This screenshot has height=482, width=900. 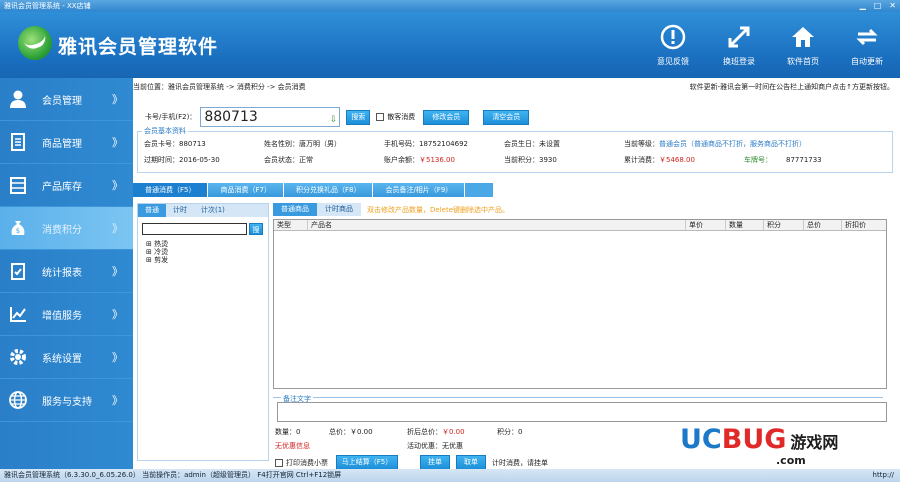 What do you see at coordinates (435, 462) in the screenshot?
I see `hang-order-button: 挂单` at bounding box center [435, 462].